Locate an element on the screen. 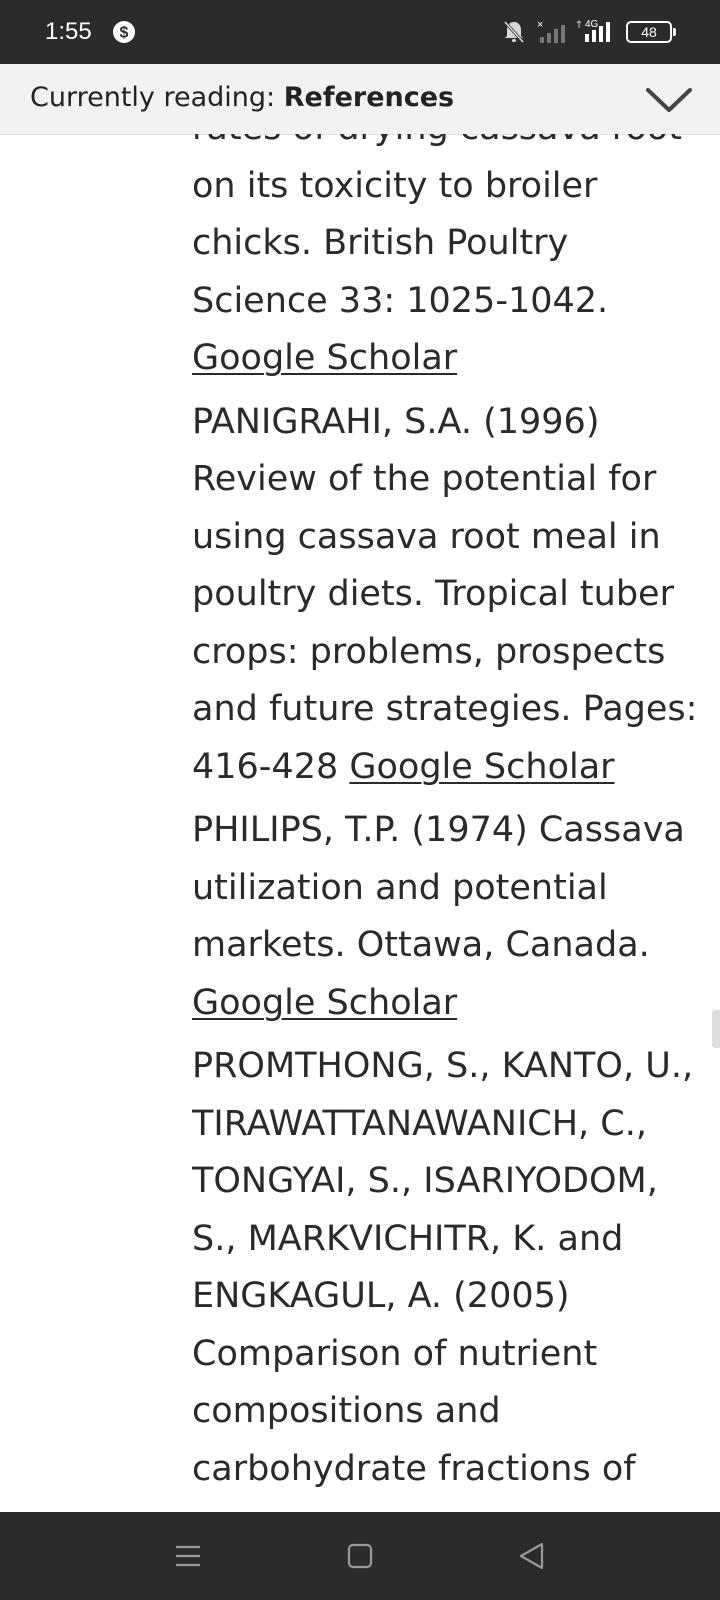 The width and height of the screenshot is (720, 1600). battery-indicator: 48 is located at coordinates (651, 32).